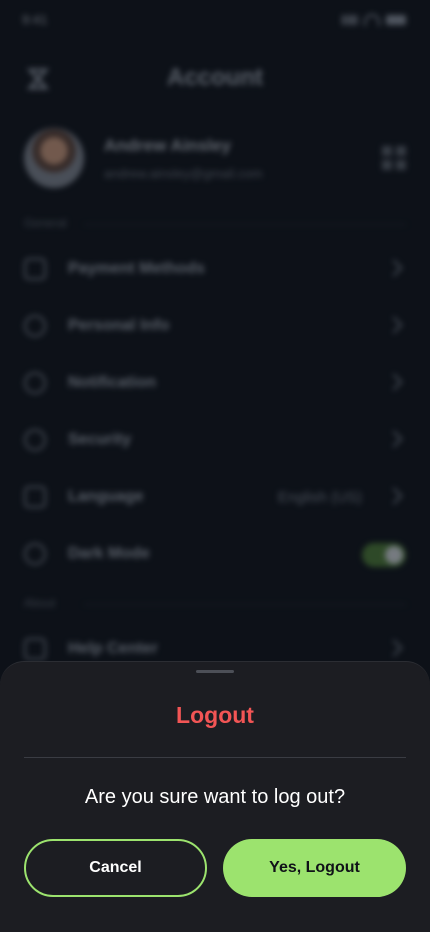 This screenshot has height=932, width=430. I want to click on confirm-logout-button: Yes, Logout, so click(314, 868).